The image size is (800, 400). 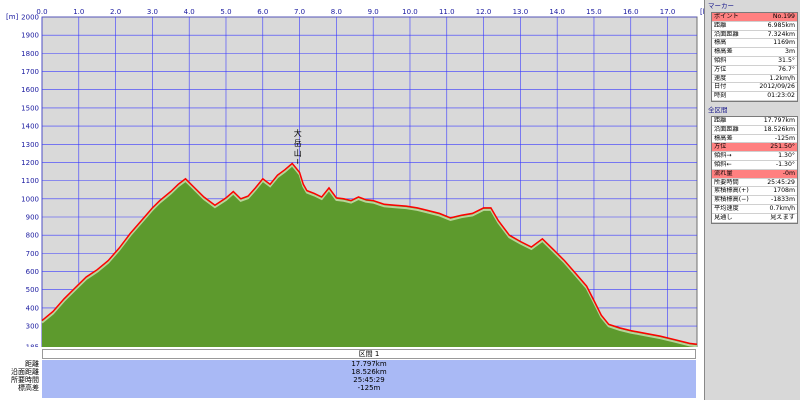 What do you see at coordinates (30, 36) in the screenshot?
I see `y-tick-label: 1900` at bounding box center [30, 36].